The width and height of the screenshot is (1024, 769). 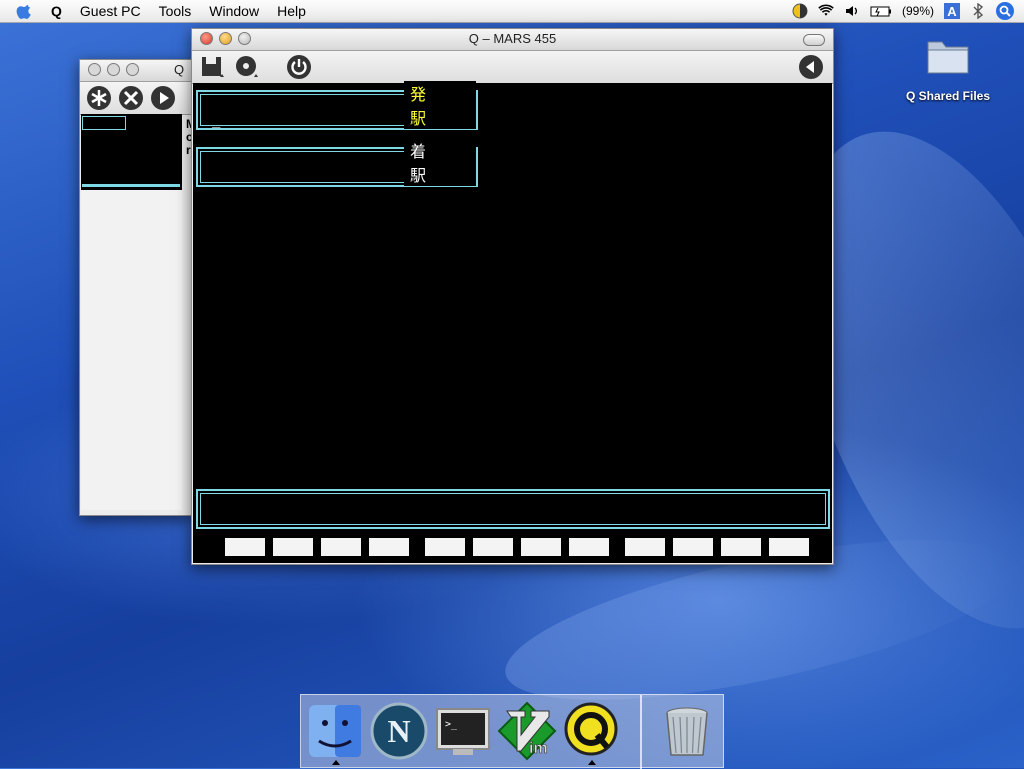 What do you see at coordinates (337, 162) in the screenshot?
I see `arrival-station-field: 着 駅` at bounding box center [337, 162].